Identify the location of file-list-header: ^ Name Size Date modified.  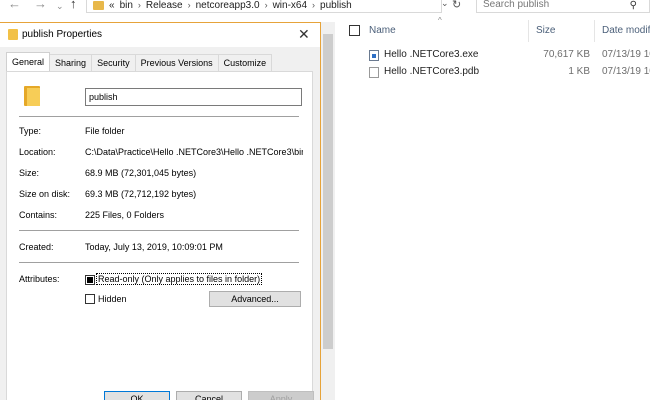
(495, 29).